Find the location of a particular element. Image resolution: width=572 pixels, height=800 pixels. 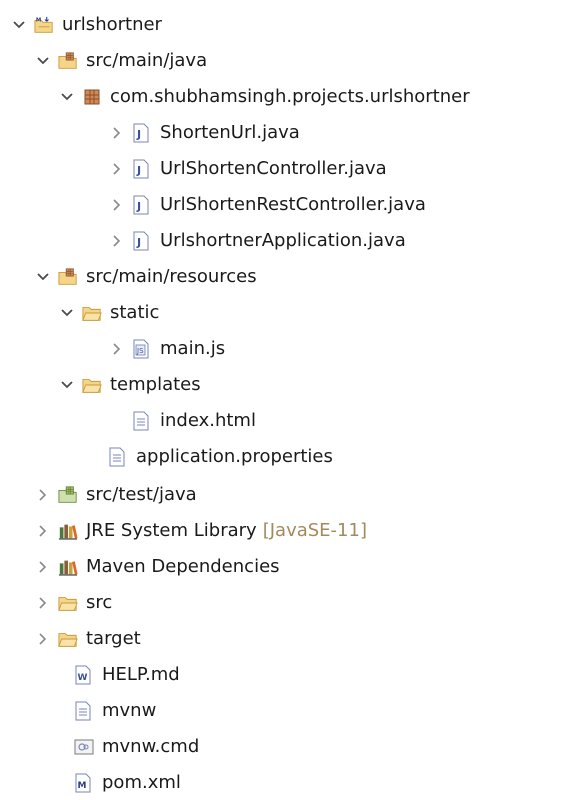

tree-item-maven-dependencies: Maven Dependencies is located at coordinates (157, 567).